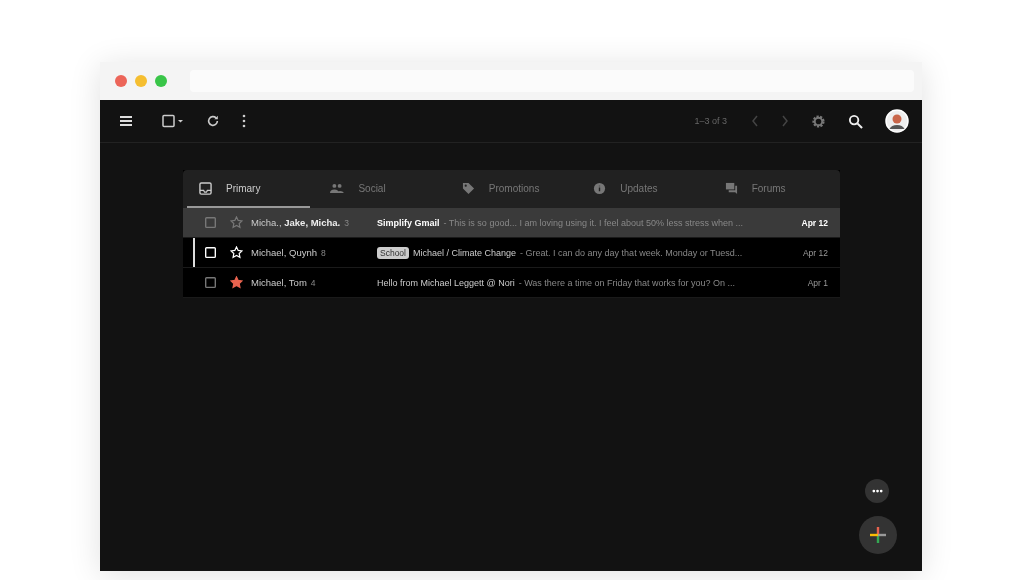 This screenshot has width=1021, height=580. What do you see at coordinates (855, 121) in the screenshot?
I see `search-icon` at bounding box center [855, 121].